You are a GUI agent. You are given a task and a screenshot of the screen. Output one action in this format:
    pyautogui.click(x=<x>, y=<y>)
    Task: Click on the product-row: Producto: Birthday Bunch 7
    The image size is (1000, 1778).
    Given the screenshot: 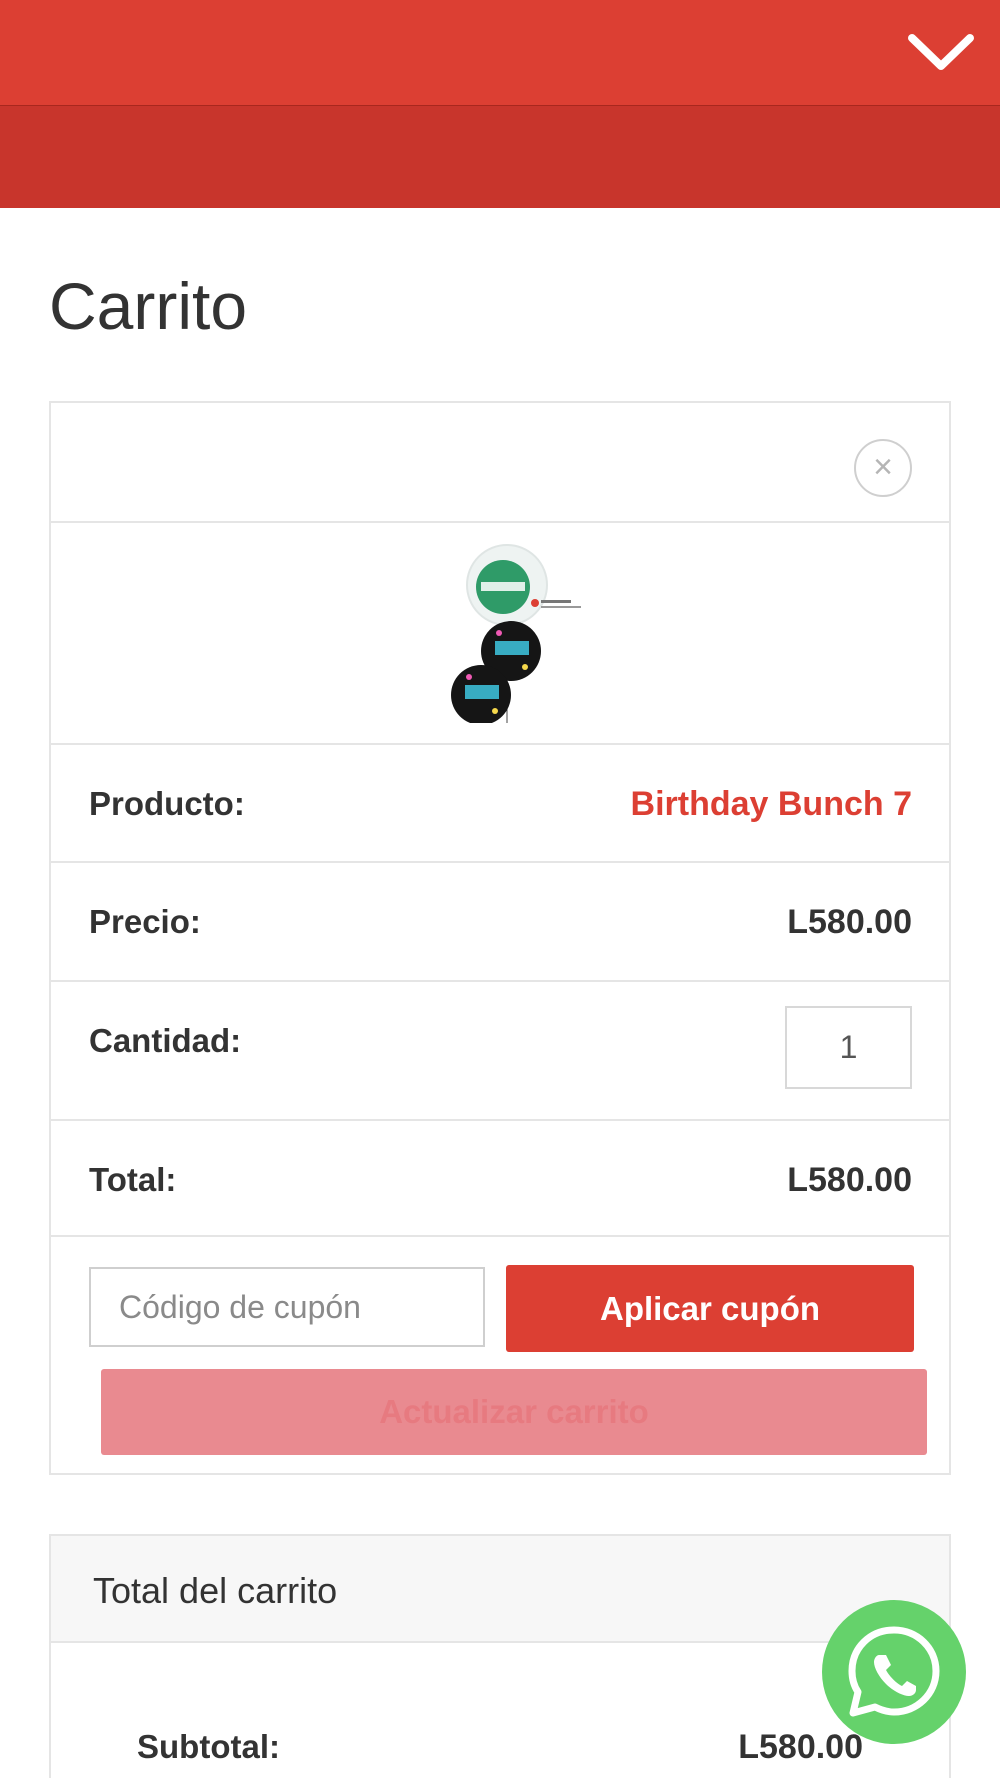 What is the action you would take?
    pyautogui.click(x=500, y=804)
    